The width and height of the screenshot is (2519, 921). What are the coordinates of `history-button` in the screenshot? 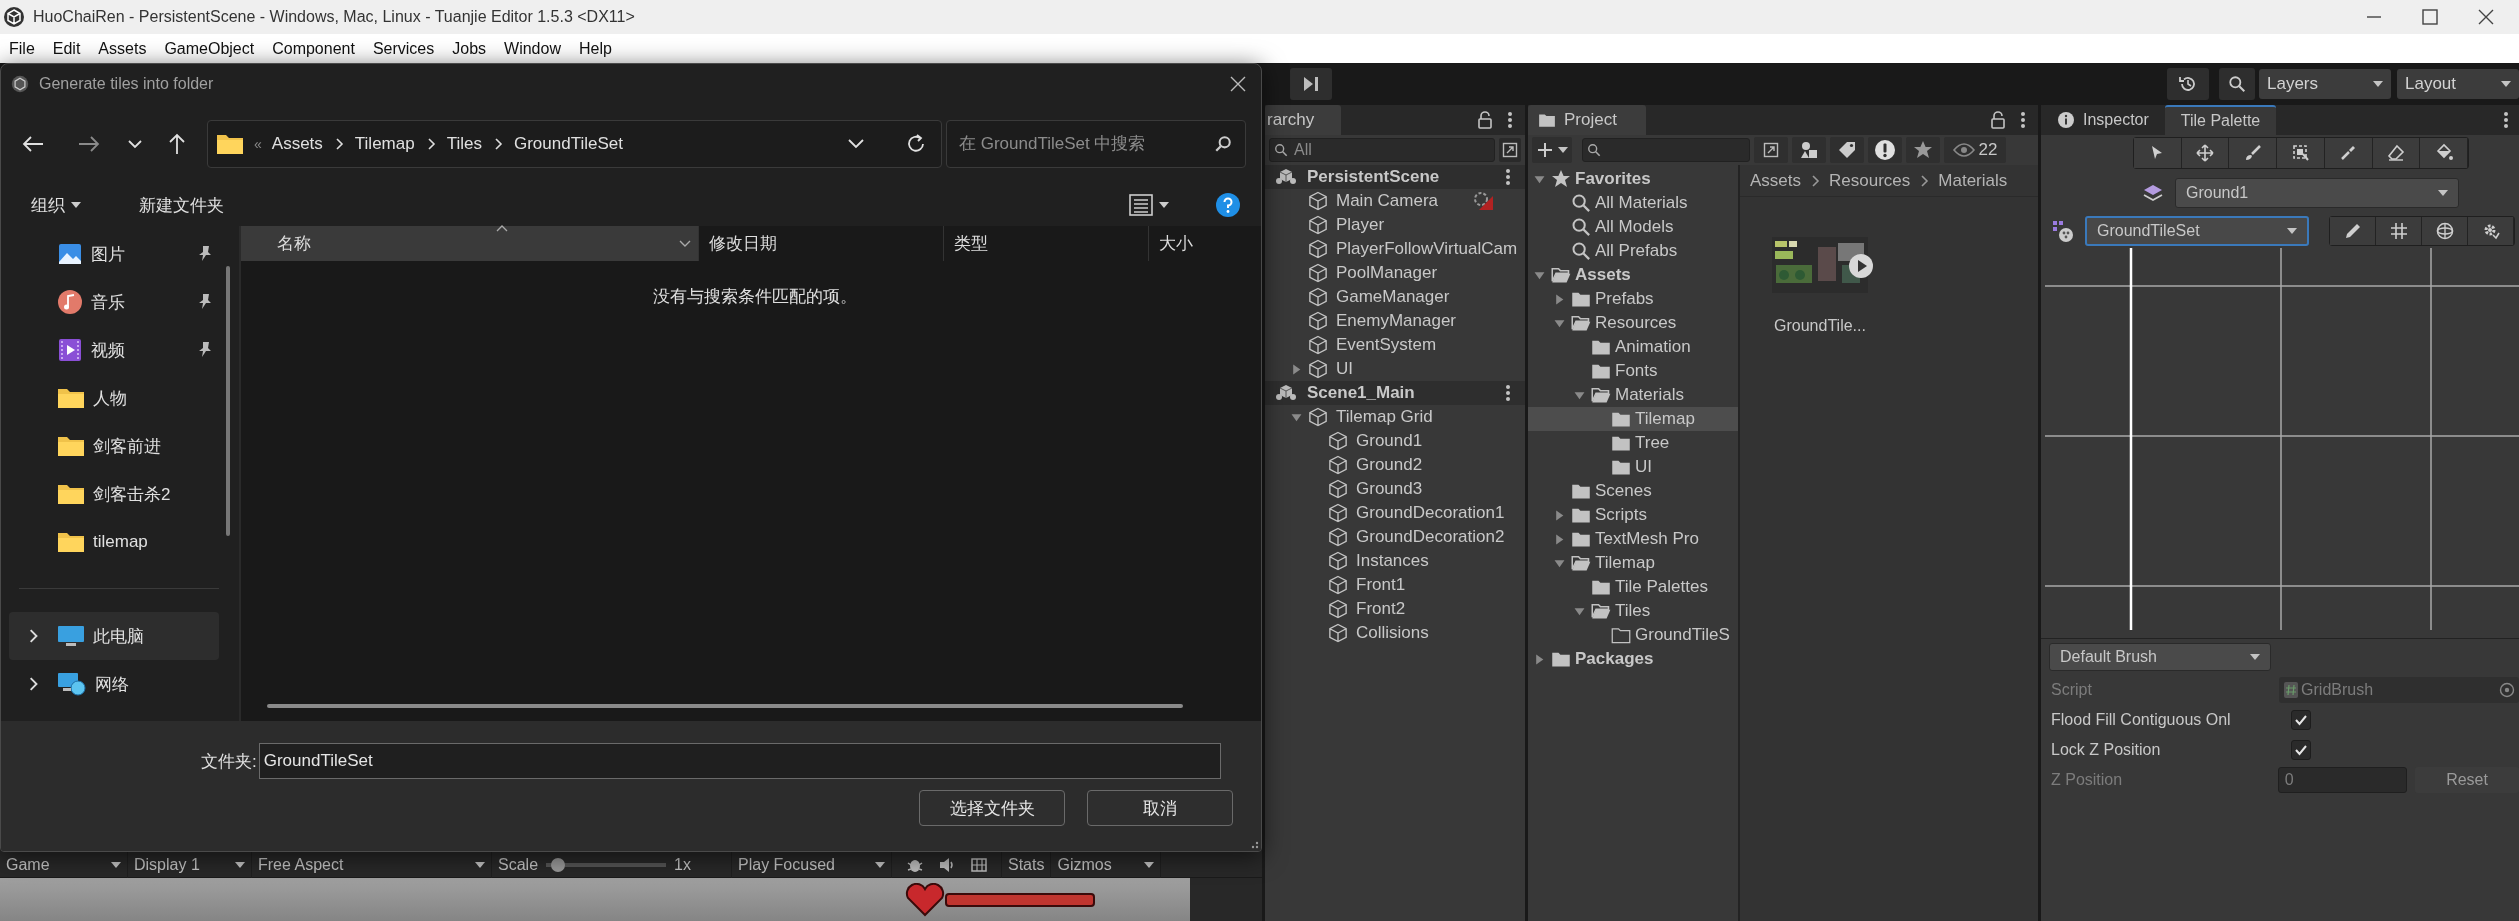 It's located at (2188, 84).